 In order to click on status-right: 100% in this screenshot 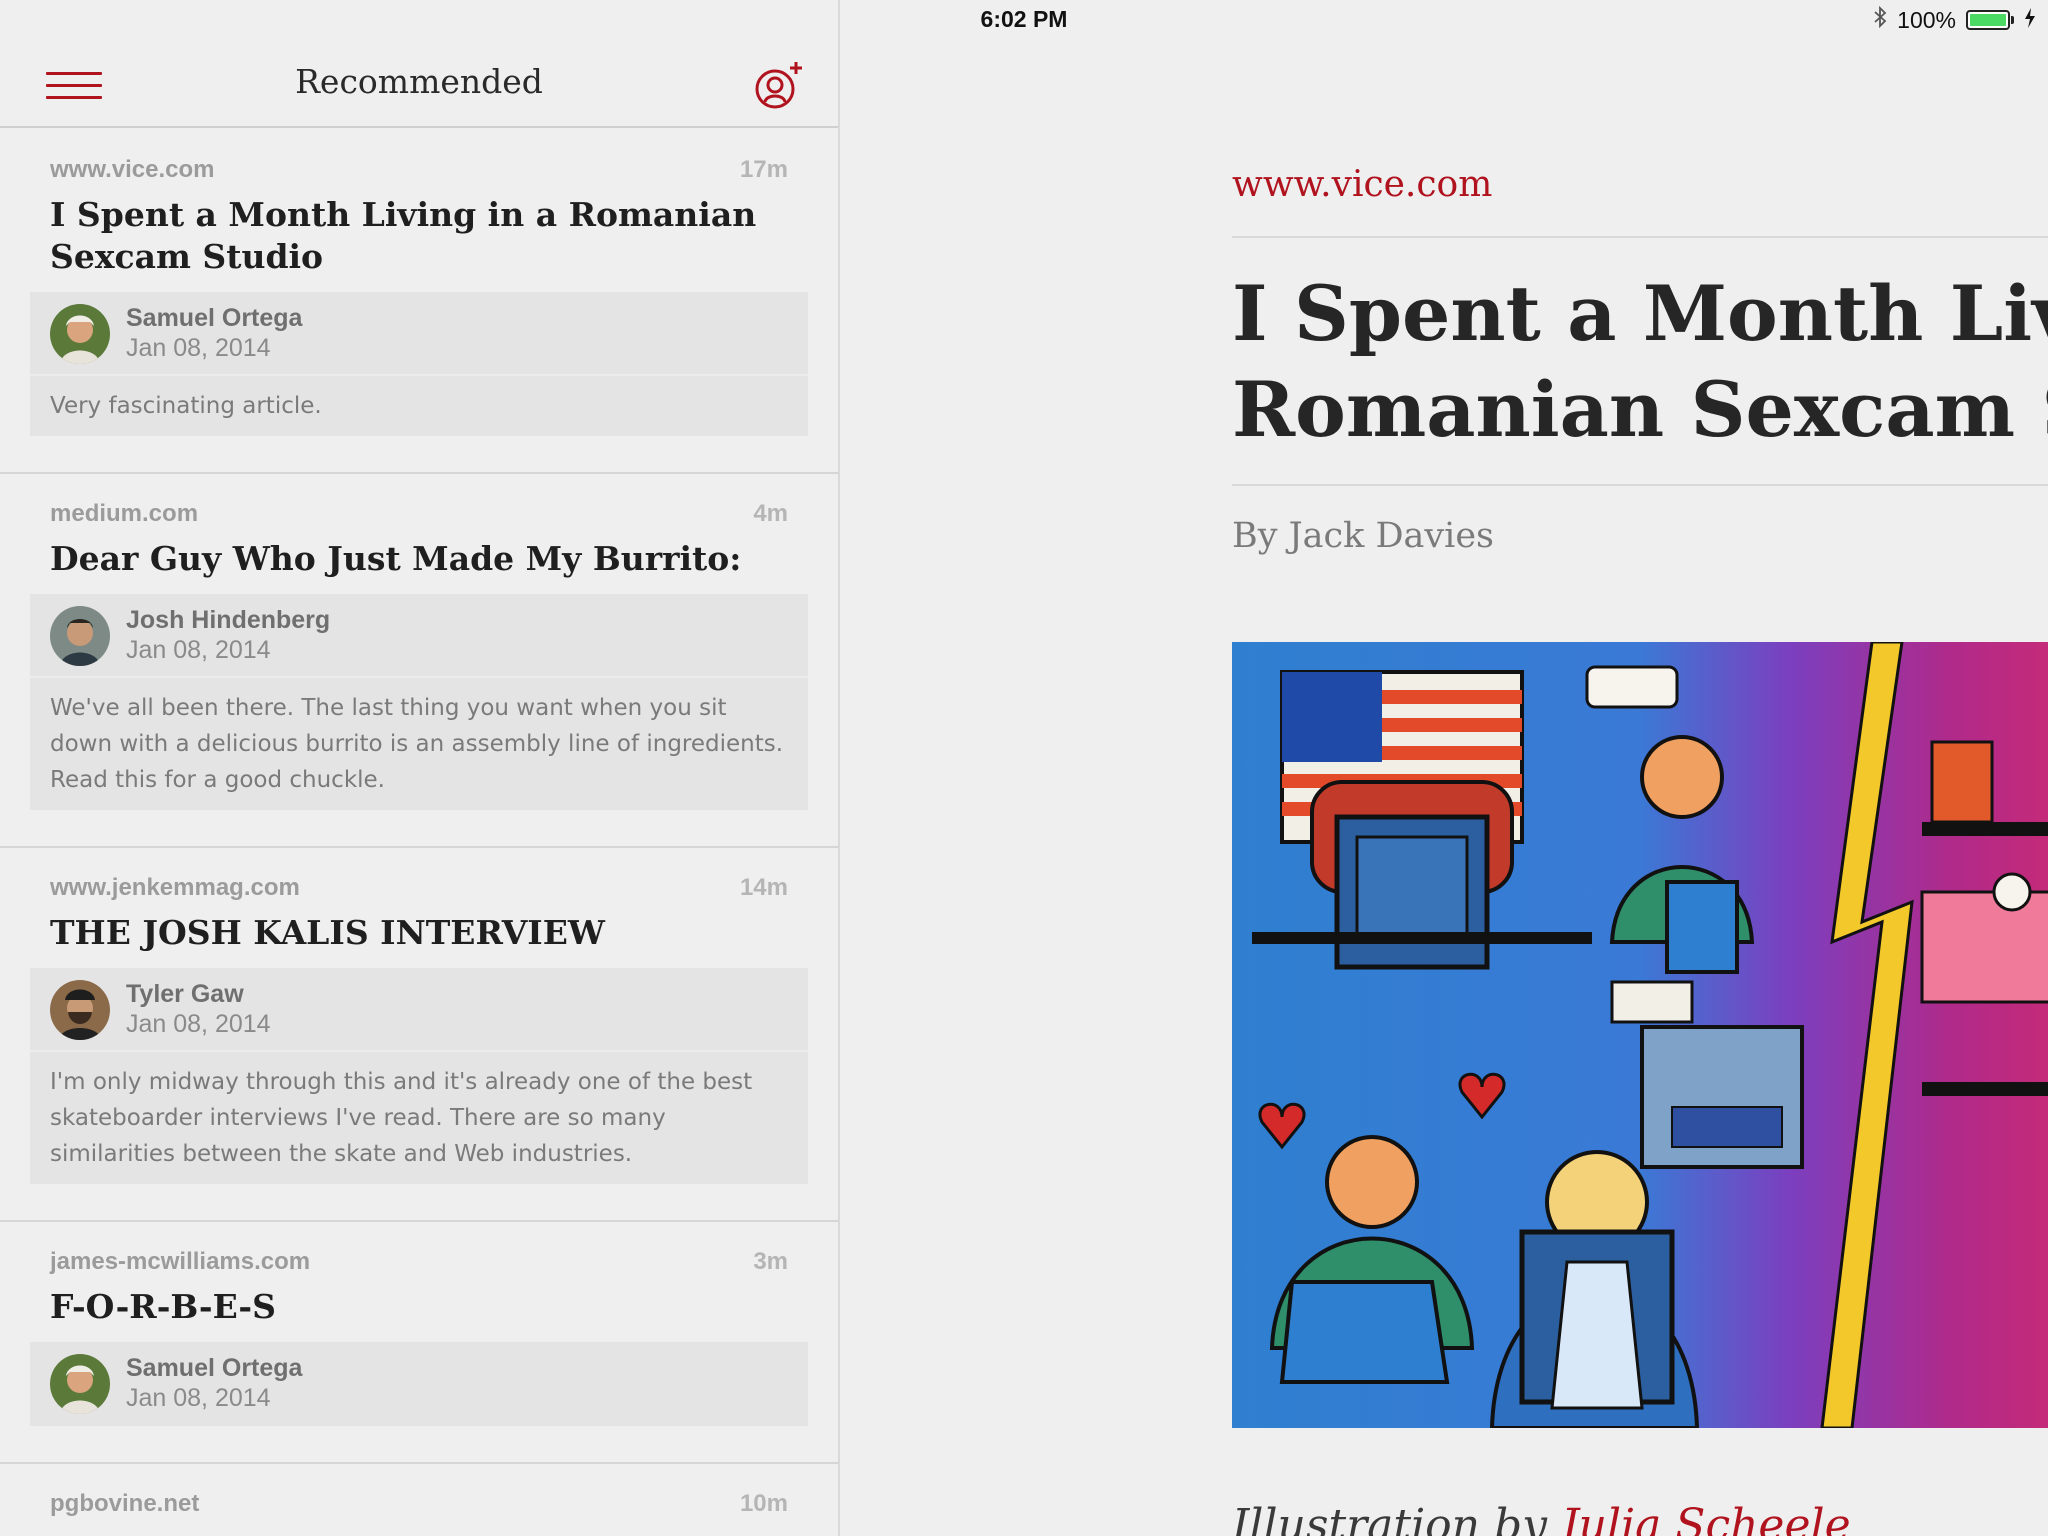, I will do `click(1954, 19)`.